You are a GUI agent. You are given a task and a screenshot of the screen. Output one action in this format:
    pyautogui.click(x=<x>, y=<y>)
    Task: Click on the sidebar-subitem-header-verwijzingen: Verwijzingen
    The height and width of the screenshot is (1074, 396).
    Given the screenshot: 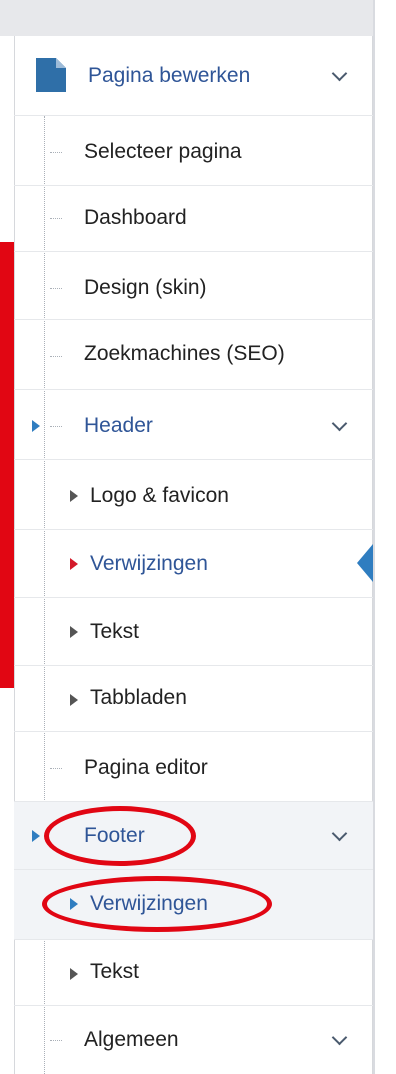 What is the action you would take?
    pyautogui.click(x=193, y=564)
    